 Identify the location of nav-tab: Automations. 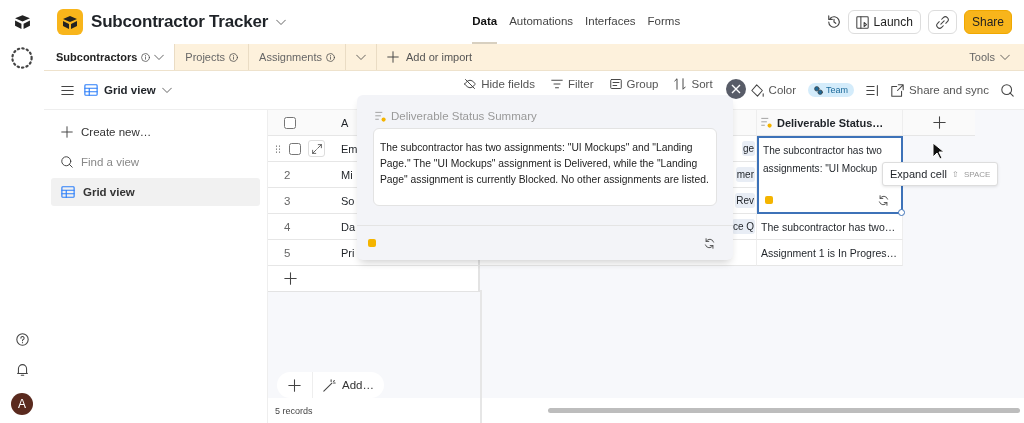
(541, 22).